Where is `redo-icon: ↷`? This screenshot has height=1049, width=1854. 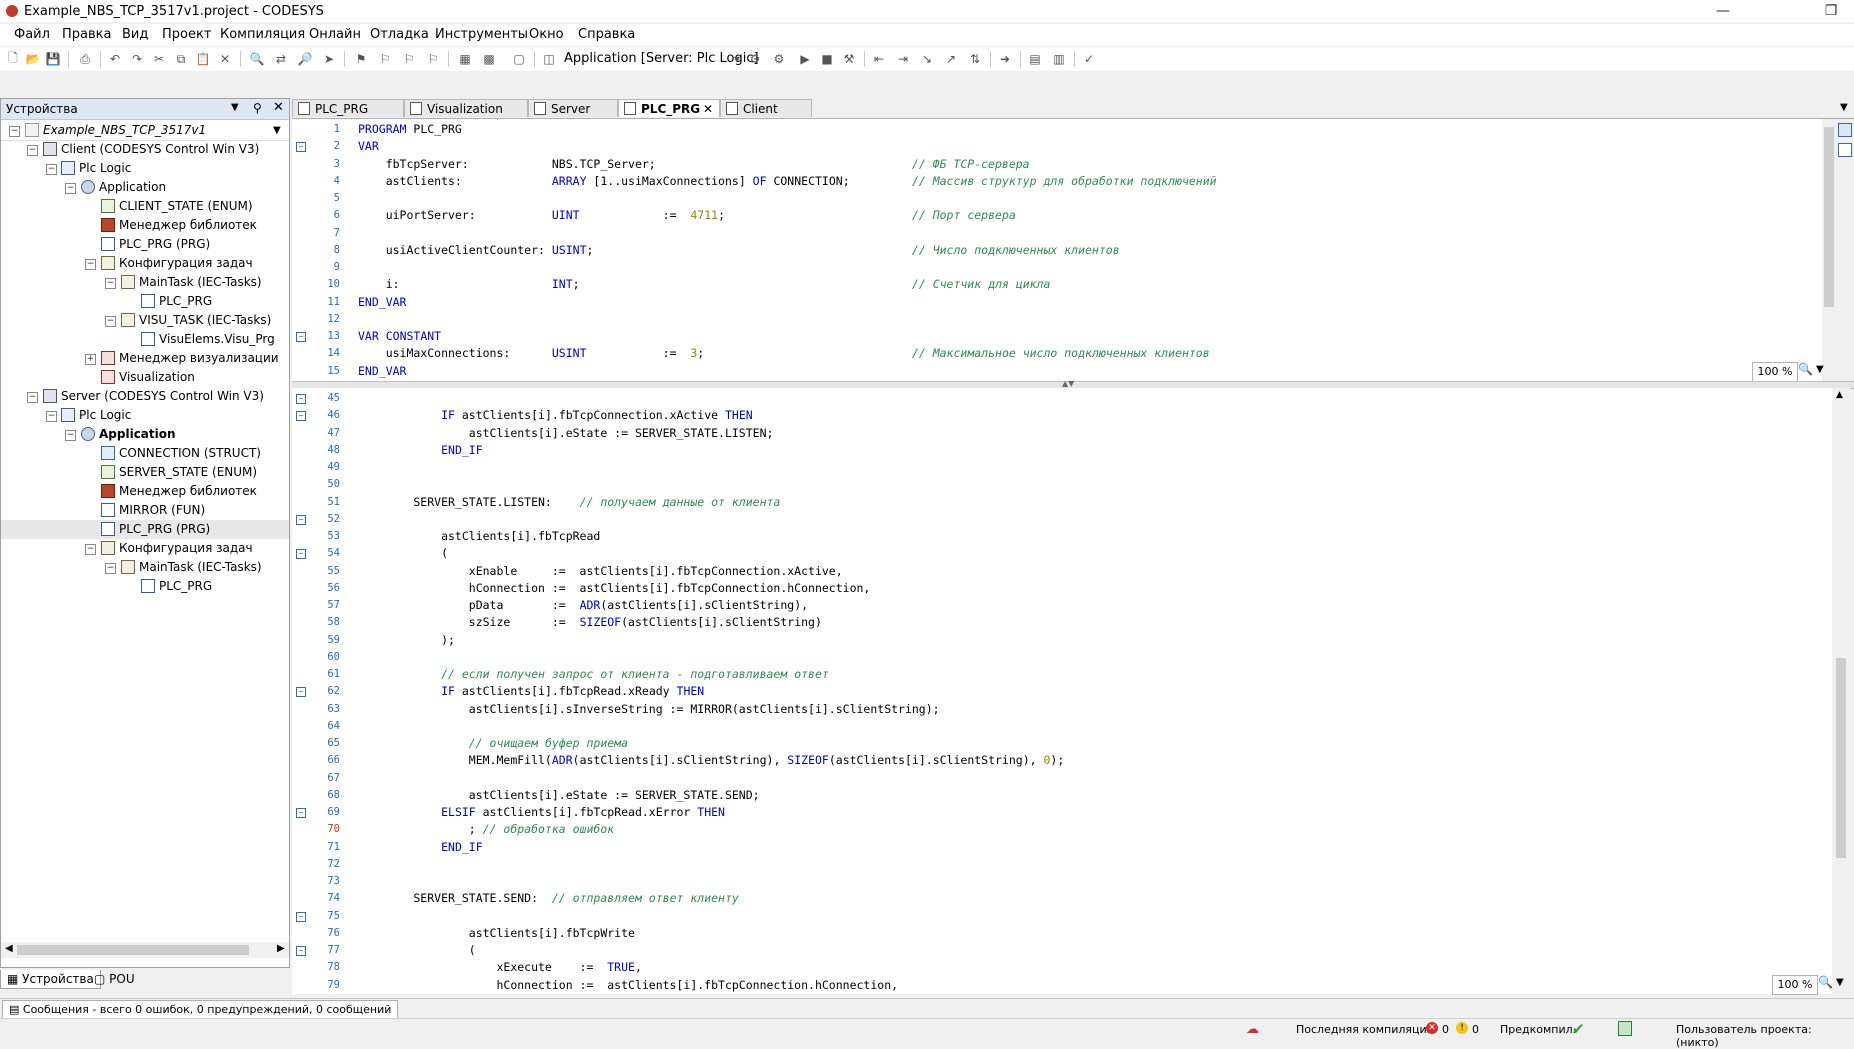
redo-icon: ↷ is located at coordinates (137, 59).